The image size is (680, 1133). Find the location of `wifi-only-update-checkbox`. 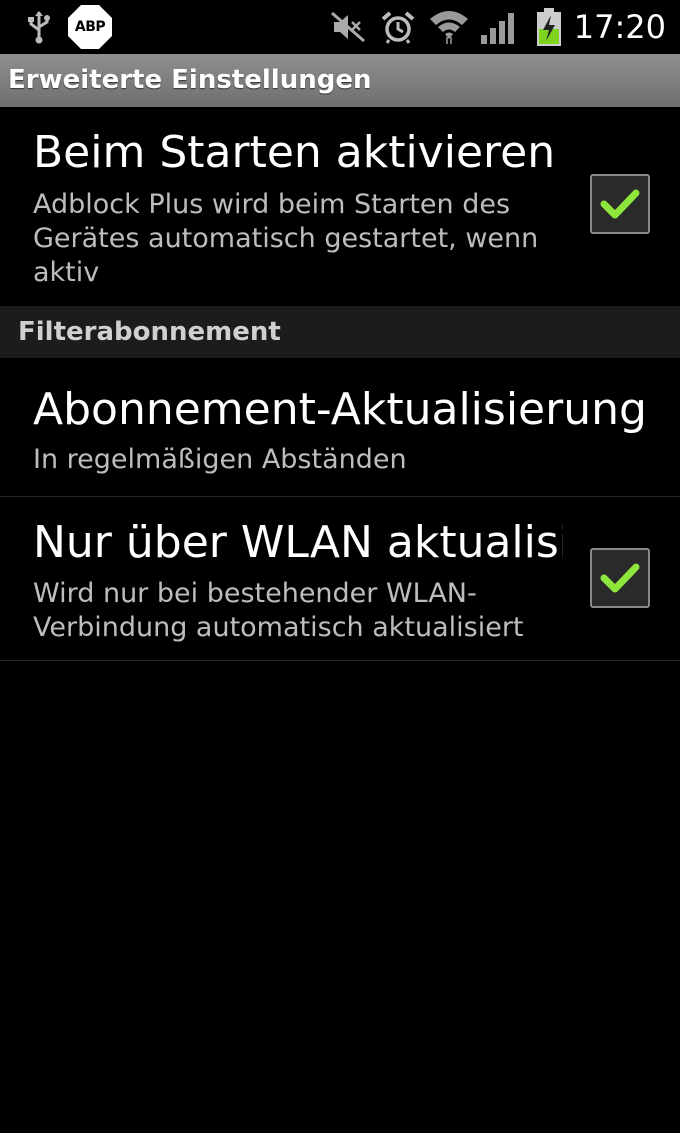

wifi-only-update-checkbox is located at coordinates (620, 578).